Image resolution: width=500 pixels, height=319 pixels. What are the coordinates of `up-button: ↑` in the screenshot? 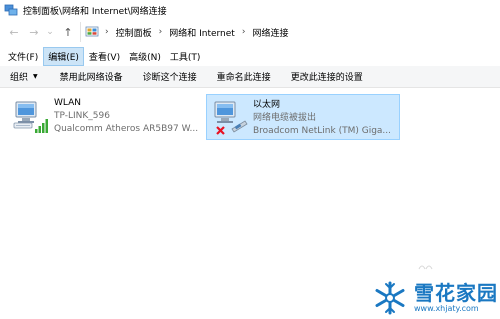 It's located at (68, 32).